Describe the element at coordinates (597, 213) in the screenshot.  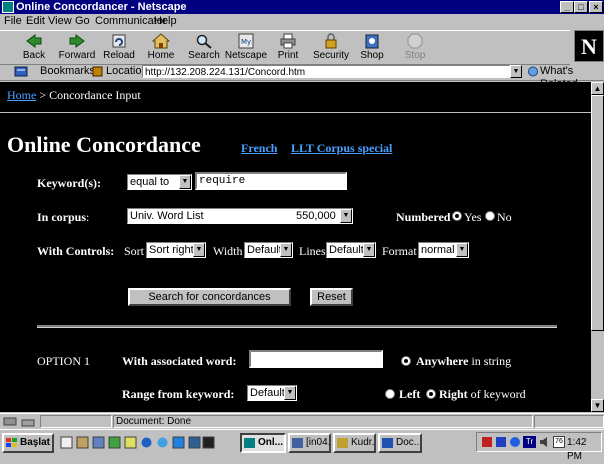
I see `scroll-thumb` at that location.